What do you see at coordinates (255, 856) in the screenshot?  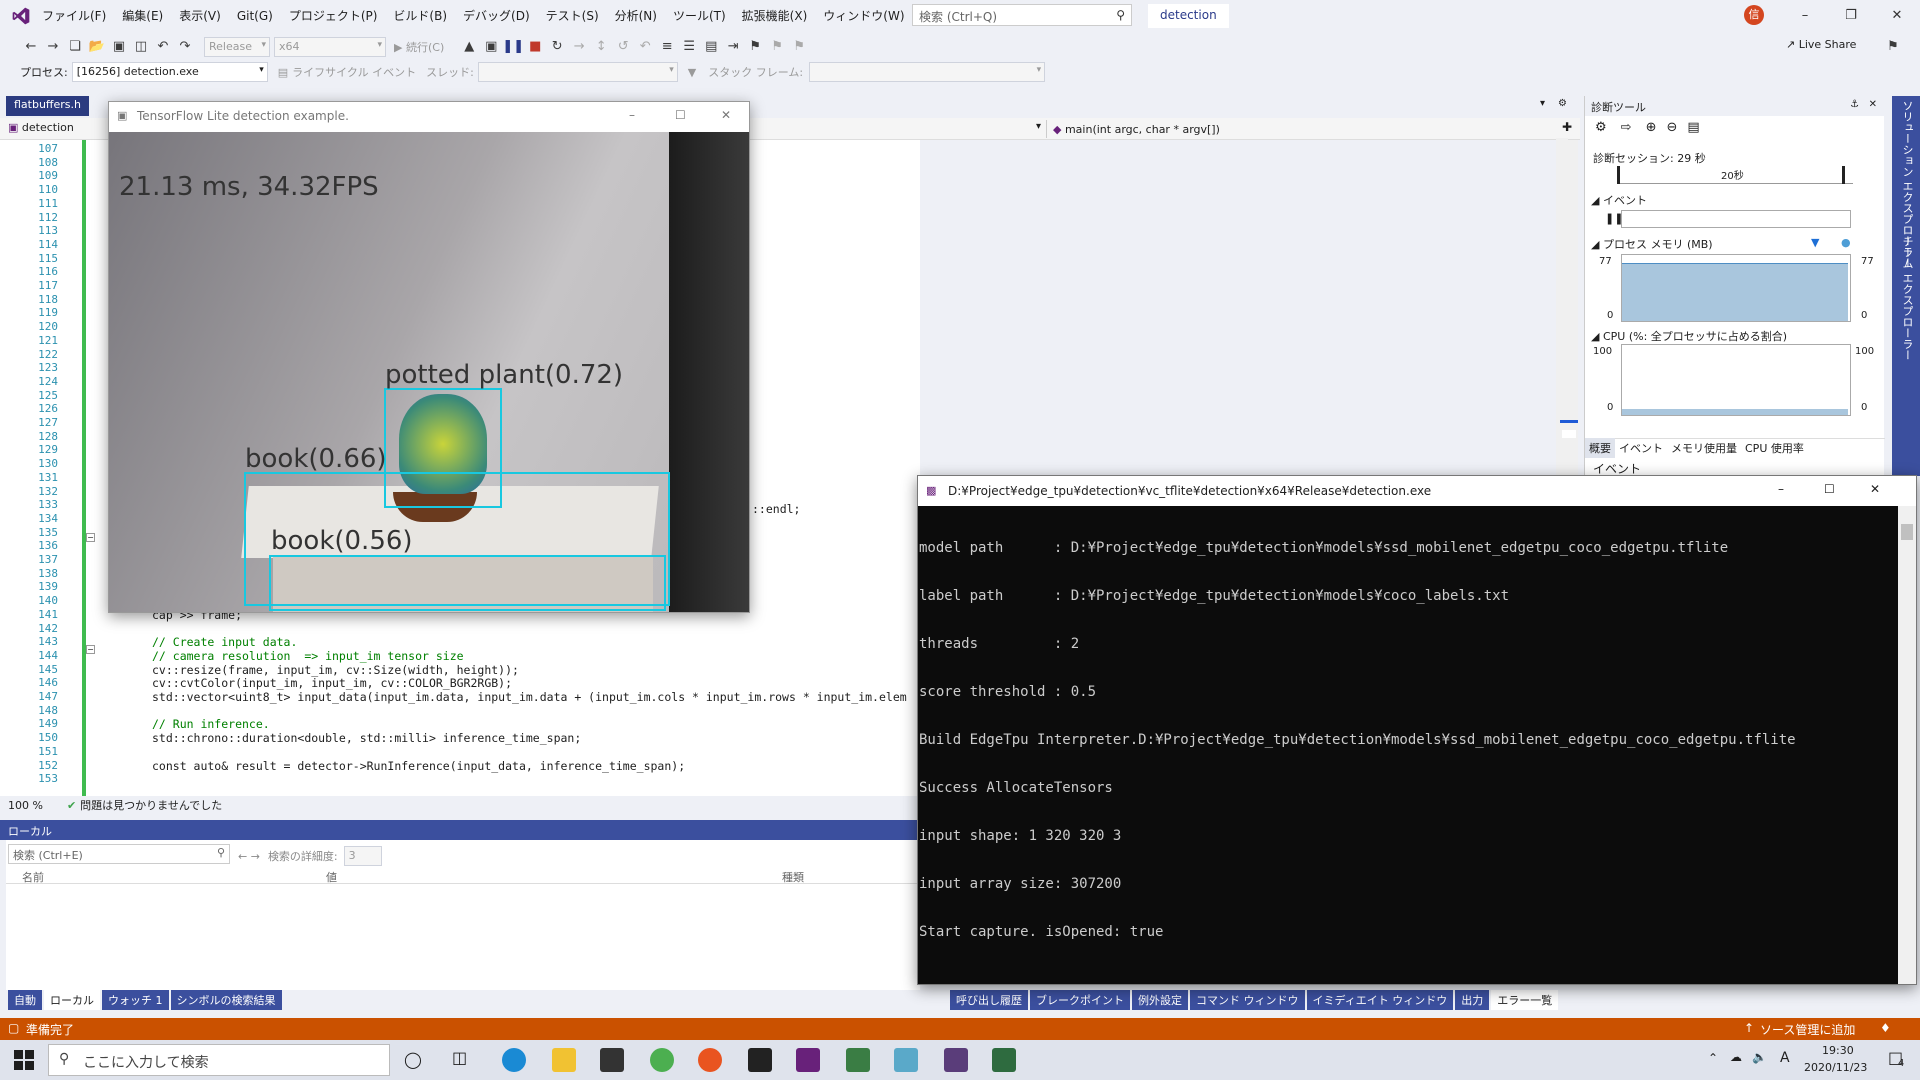 I see `forward-icon: →` at bounding box center [255, 856].